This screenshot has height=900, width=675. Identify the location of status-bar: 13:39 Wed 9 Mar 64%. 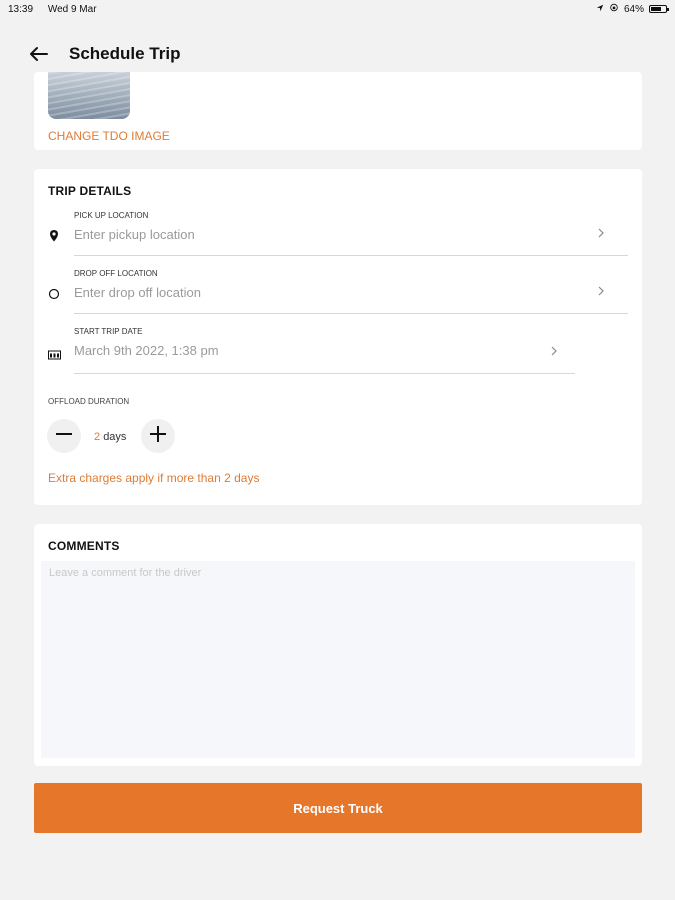
(337, 9).